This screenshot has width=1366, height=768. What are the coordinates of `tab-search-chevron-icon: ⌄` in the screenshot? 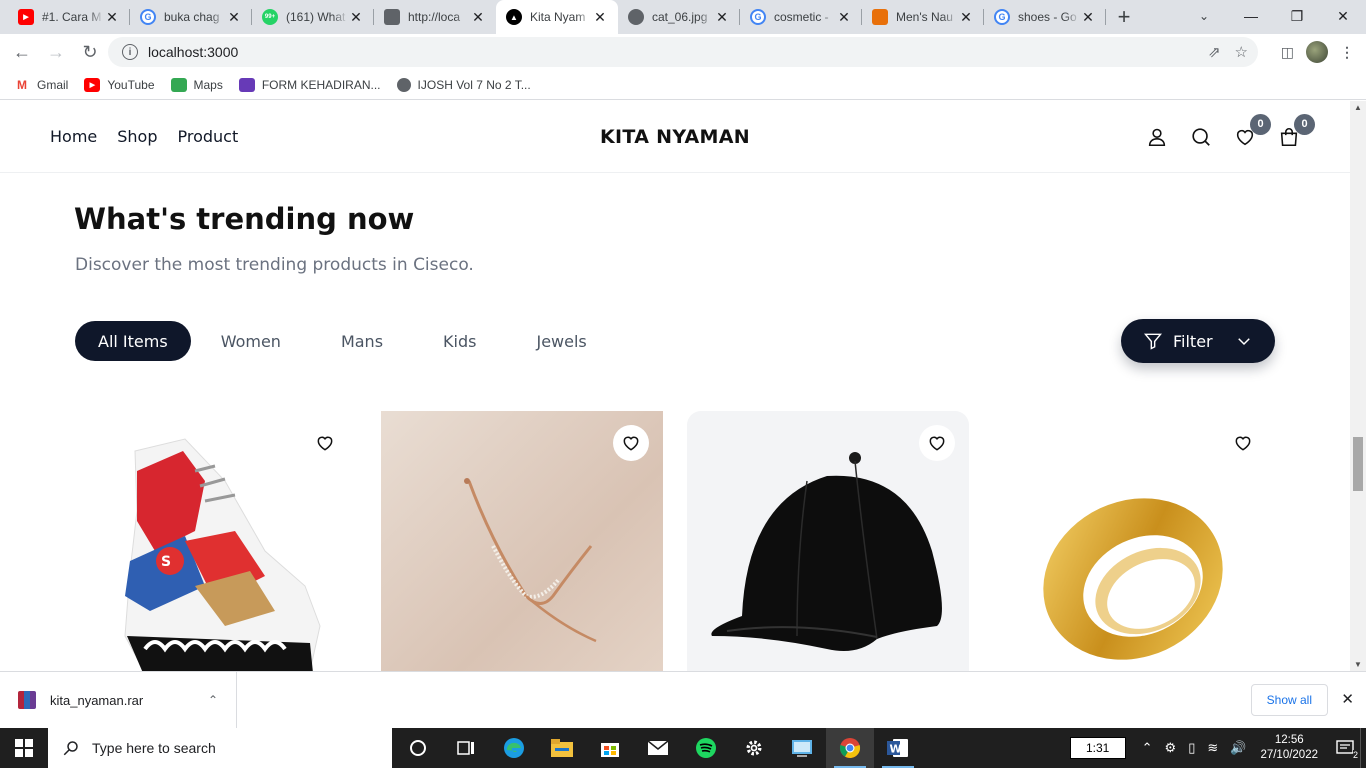 It's located at (1204, 16).